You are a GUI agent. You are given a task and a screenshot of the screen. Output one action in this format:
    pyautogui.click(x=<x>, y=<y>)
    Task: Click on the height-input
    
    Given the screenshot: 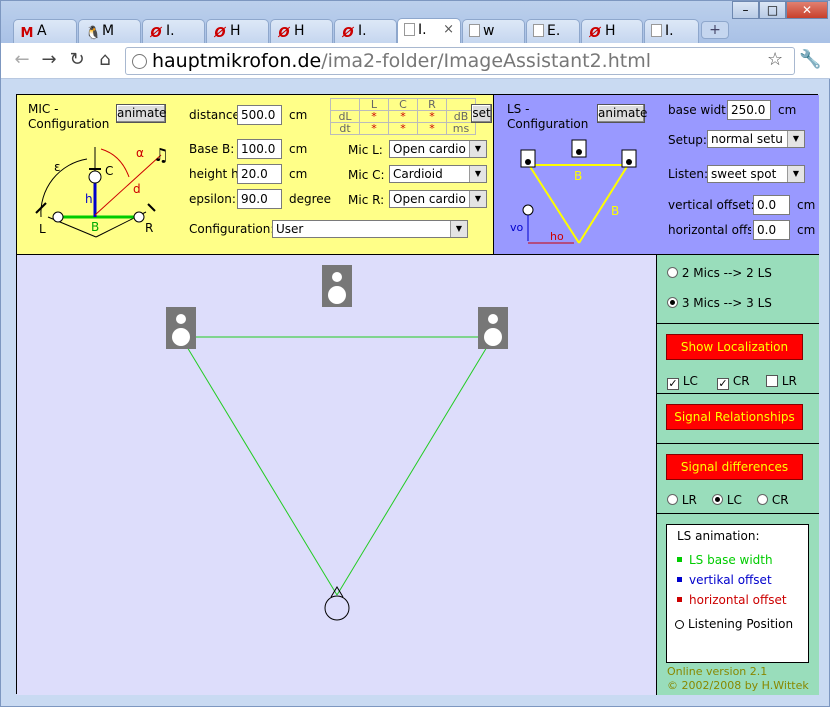 What is the action you would take?
    pyautogui.click(x=259, y=174)
    